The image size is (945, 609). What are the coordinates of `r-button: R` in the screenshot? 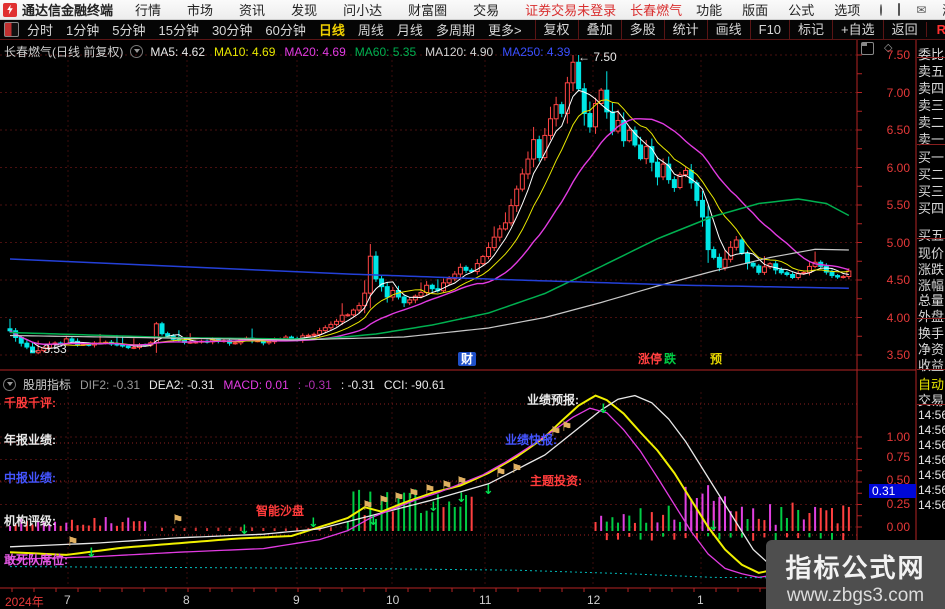 It's located at (935, 29).